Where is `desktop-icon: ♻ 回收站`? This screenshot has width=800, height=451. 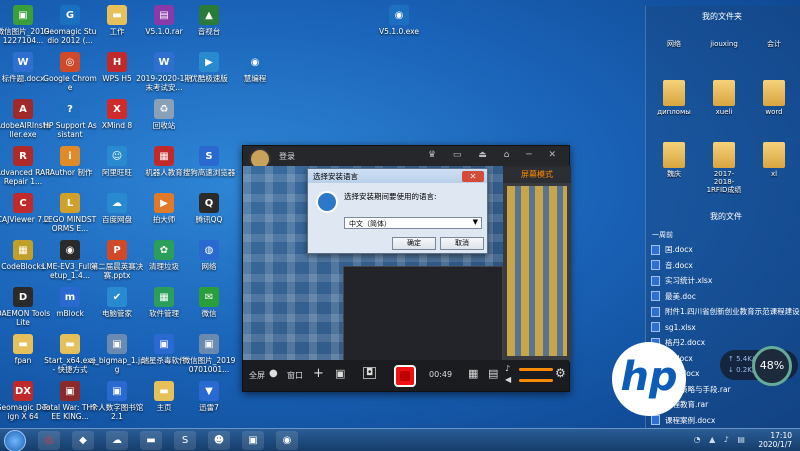 desktop-icon: ♻ 回收站 is located at coordinates (164, 114).